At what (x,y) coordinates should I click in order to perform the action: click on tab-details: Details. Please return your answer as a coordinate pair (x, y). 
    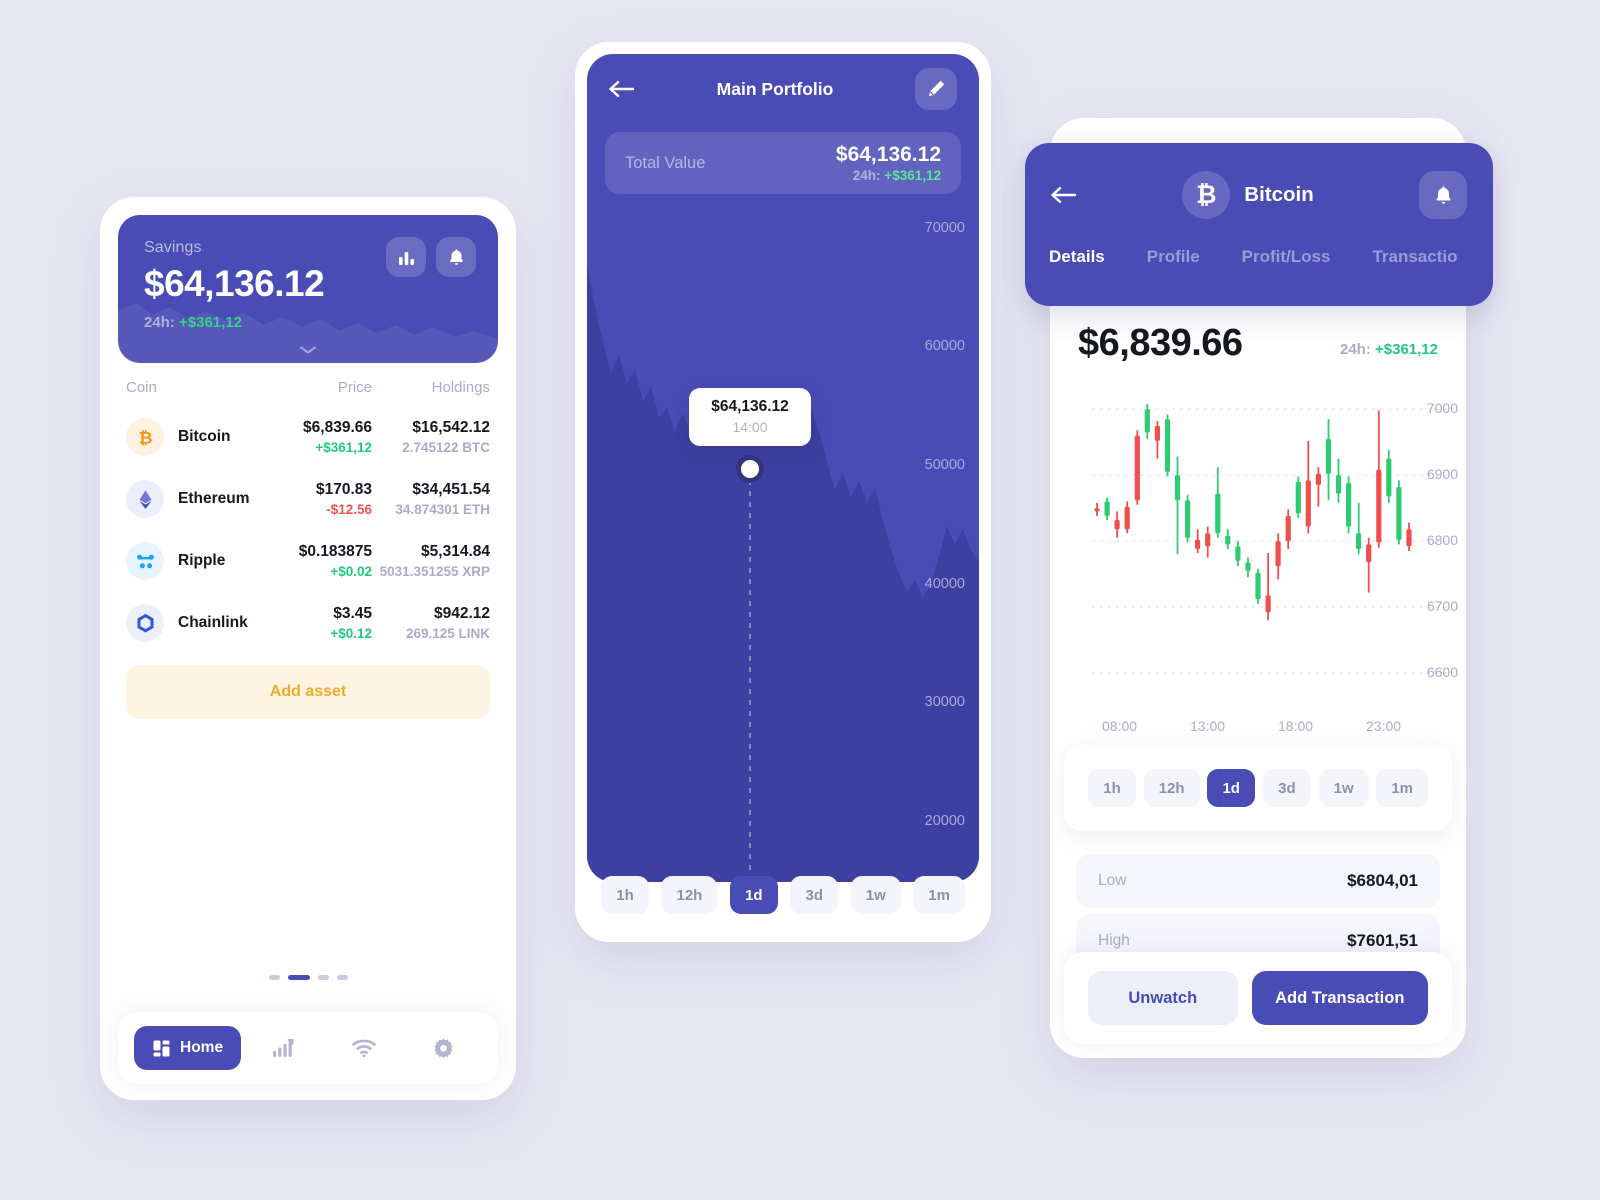
    Looking at the image, I should click on (1077, 257).